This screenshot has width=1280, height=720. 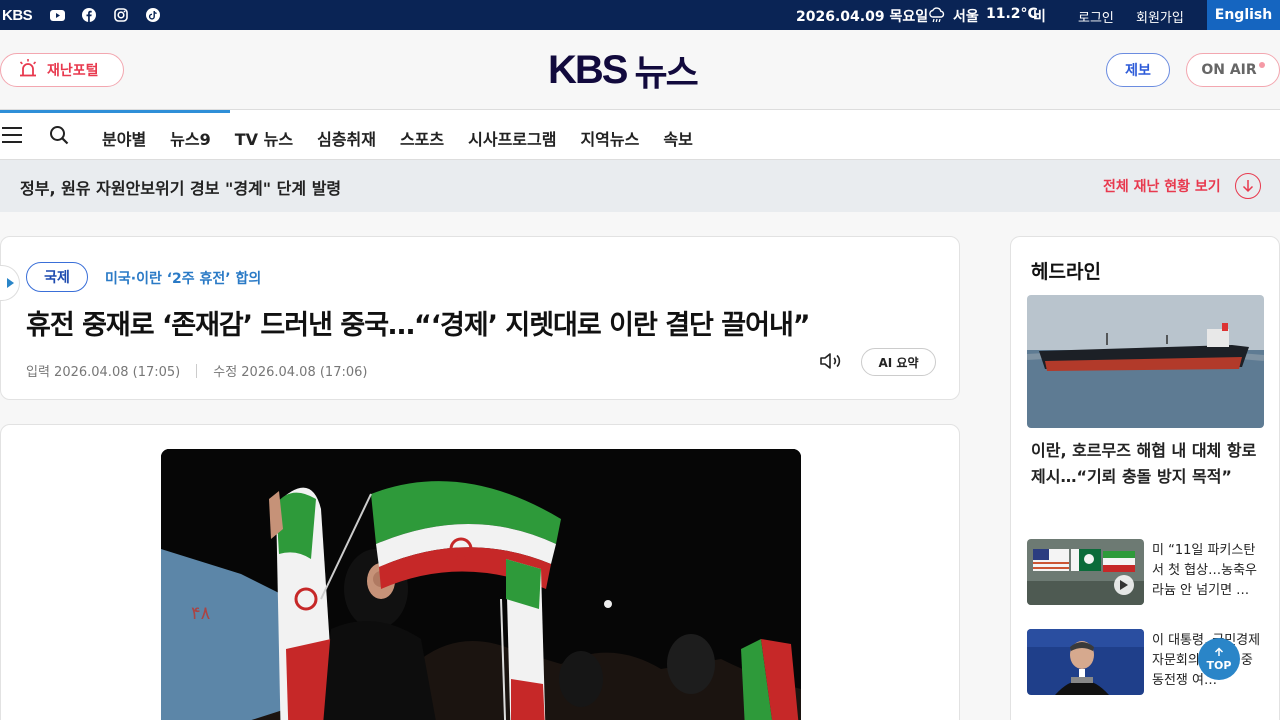 I want to click on weather-temperature: 11.2°C, so click(x=1012, y=14).